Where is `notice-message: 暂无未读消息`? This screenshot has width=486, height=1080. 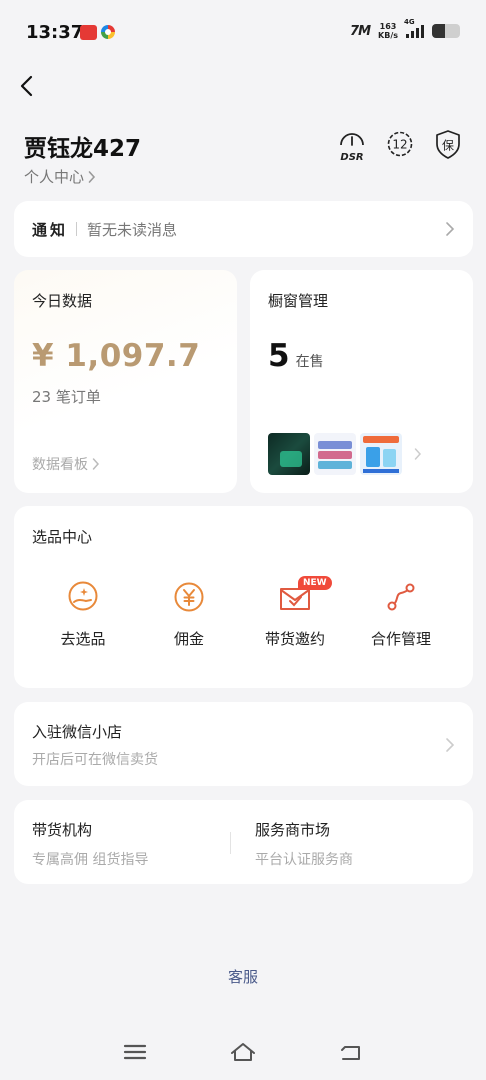 notice-message: 暂无未读消息 is located at coordinates (132, 229).